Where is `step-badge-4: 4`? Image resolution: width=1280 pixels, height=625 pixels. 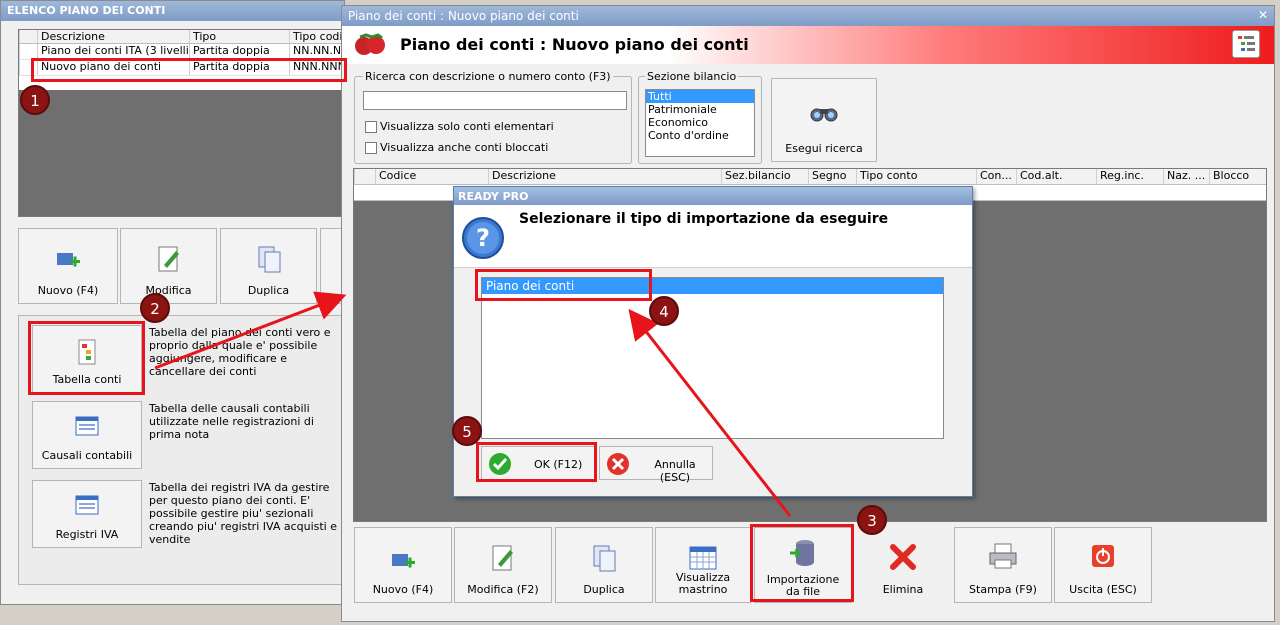
step-badge-4: 4 is located at coordinates (664, 311).